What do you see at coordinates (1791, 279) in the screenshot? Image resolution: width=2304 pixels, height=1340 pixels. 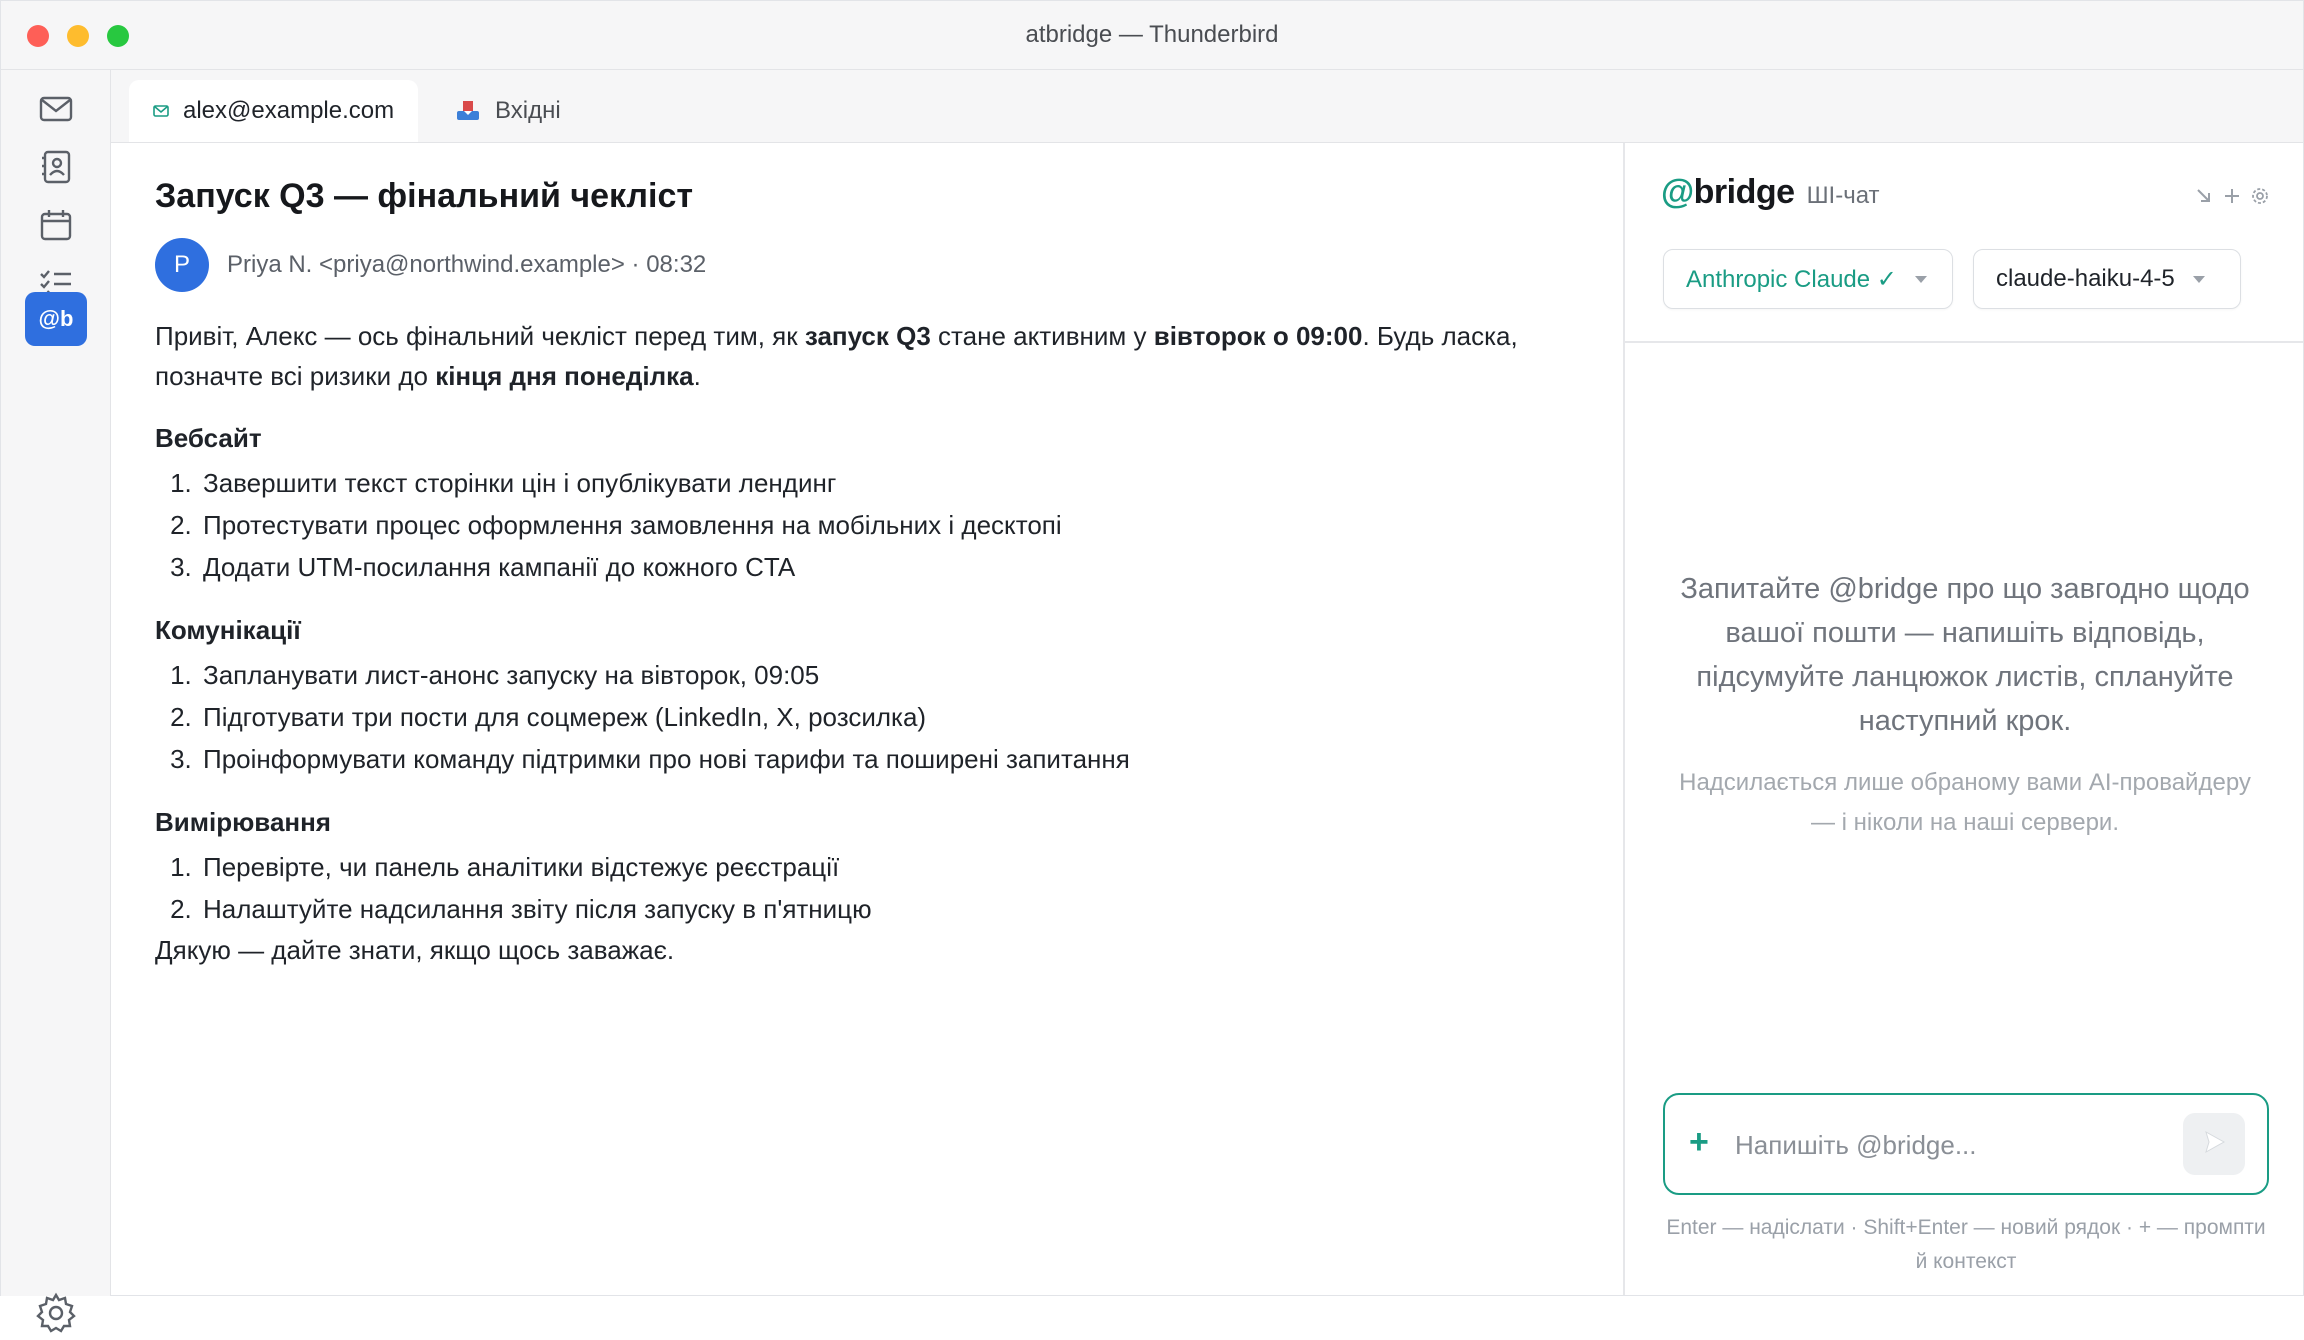 I see `provider-value: Anthropic Claude ✓` at bounding box center [1791, 279].